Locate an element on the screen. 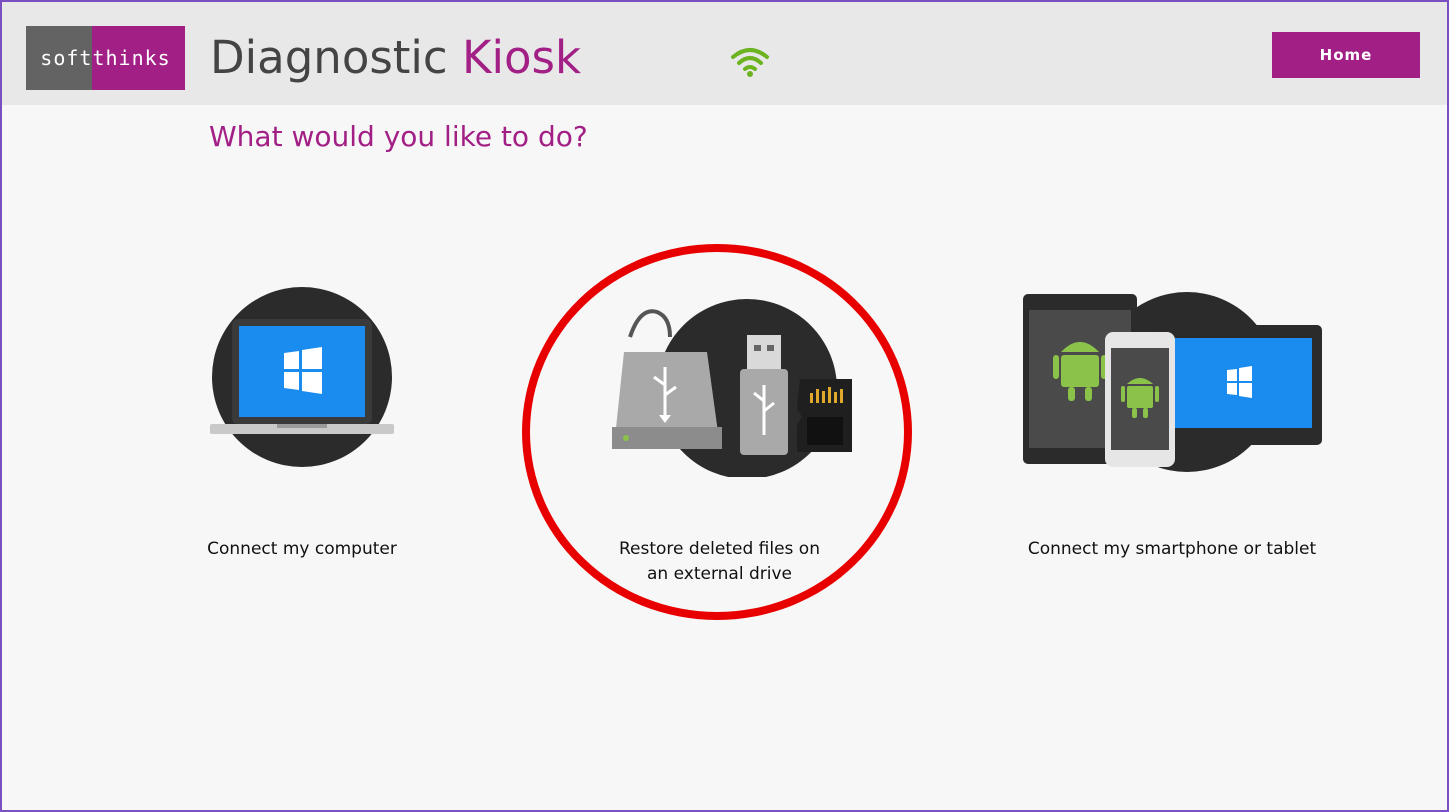 The image size is (1449, 812). app-title-main: Diagnostic is located at coordinates (329, 57).